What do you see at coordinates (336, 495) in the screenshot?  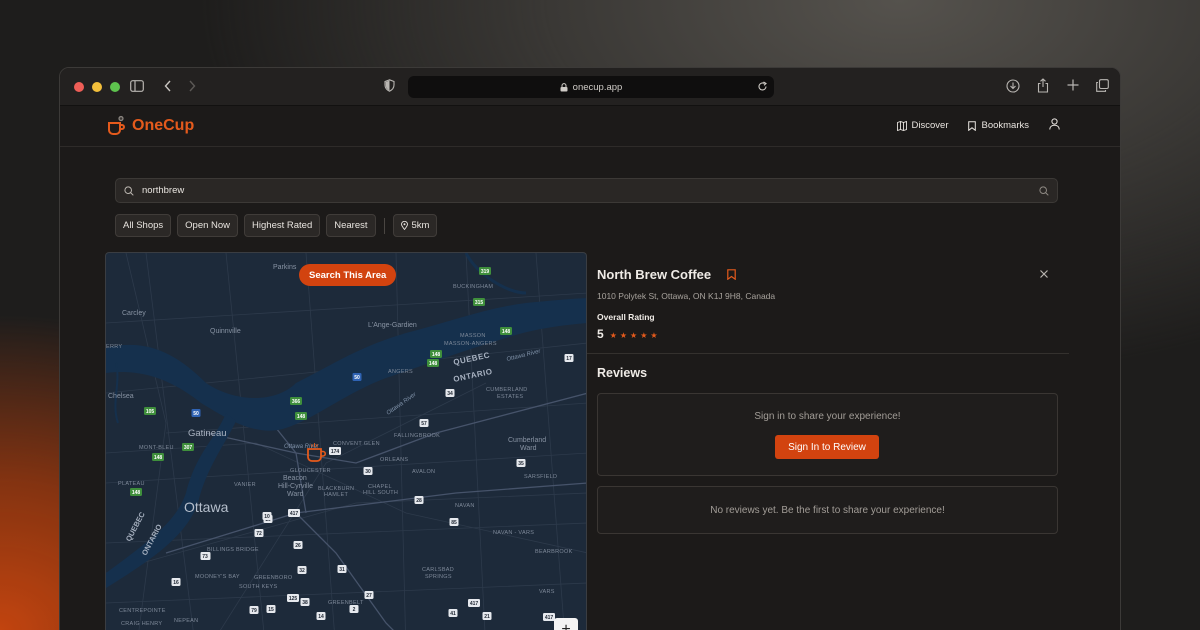 I see `map-label: HAMLET` at bounding box center [336, 495].